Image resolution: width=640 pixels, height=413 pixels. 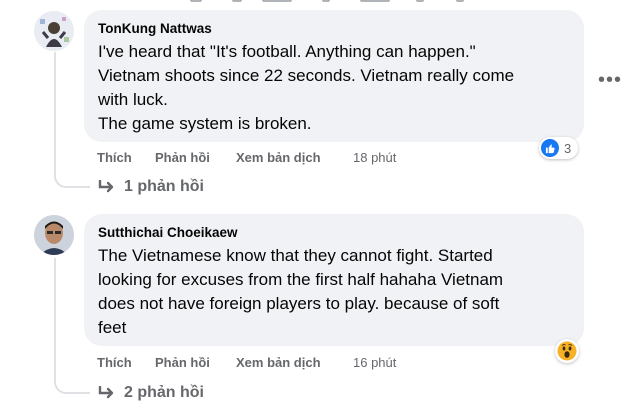 What do you see at coordinates (568, 148) in the screenshot?
I see `reaction-count: 3` at bounding box center [568, 148].